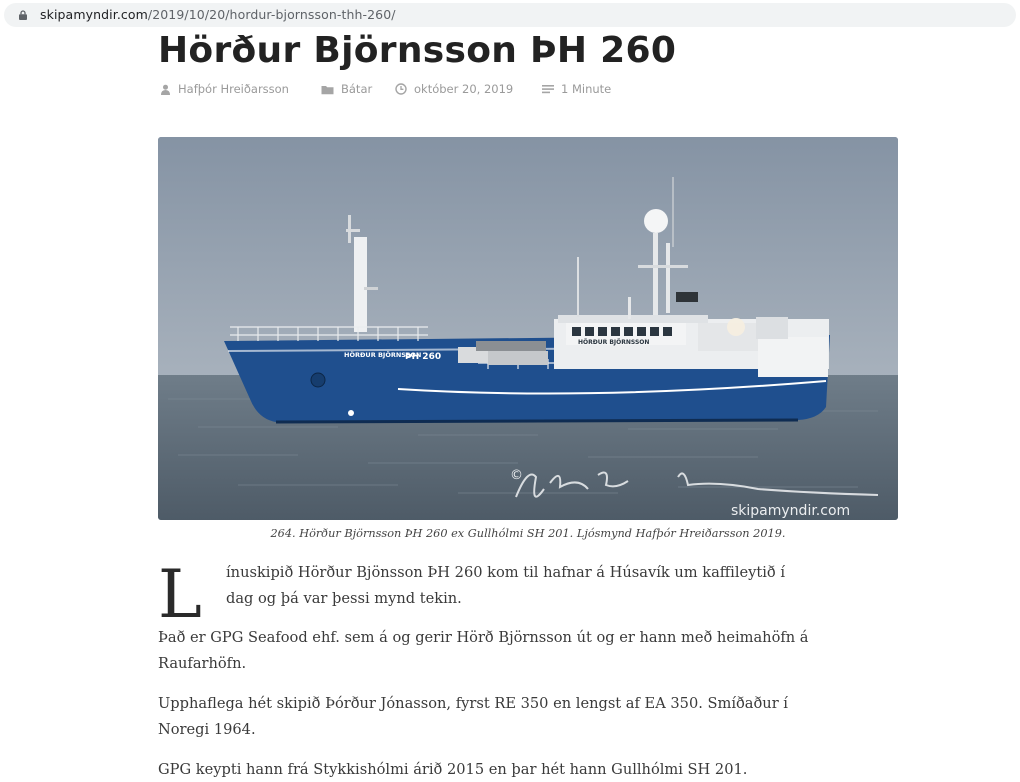 The image size is (1020, 782). Describe the element at coordinates (233, 89) in the screenshot. I see `author-name: Hafþór Hreiðarsson` at that location.